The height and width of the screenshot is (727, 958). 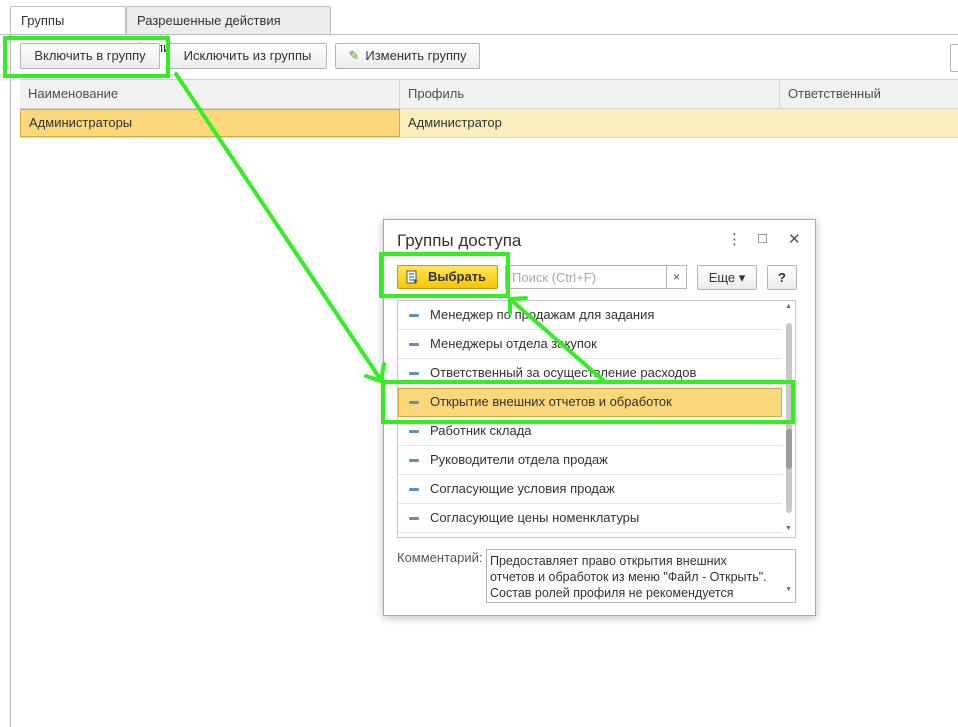 What do you see at coordinates (522, 488) in the screenshot?
I see `list-item-label: Согласующие условия продаж` at bounding box center [522, 488].